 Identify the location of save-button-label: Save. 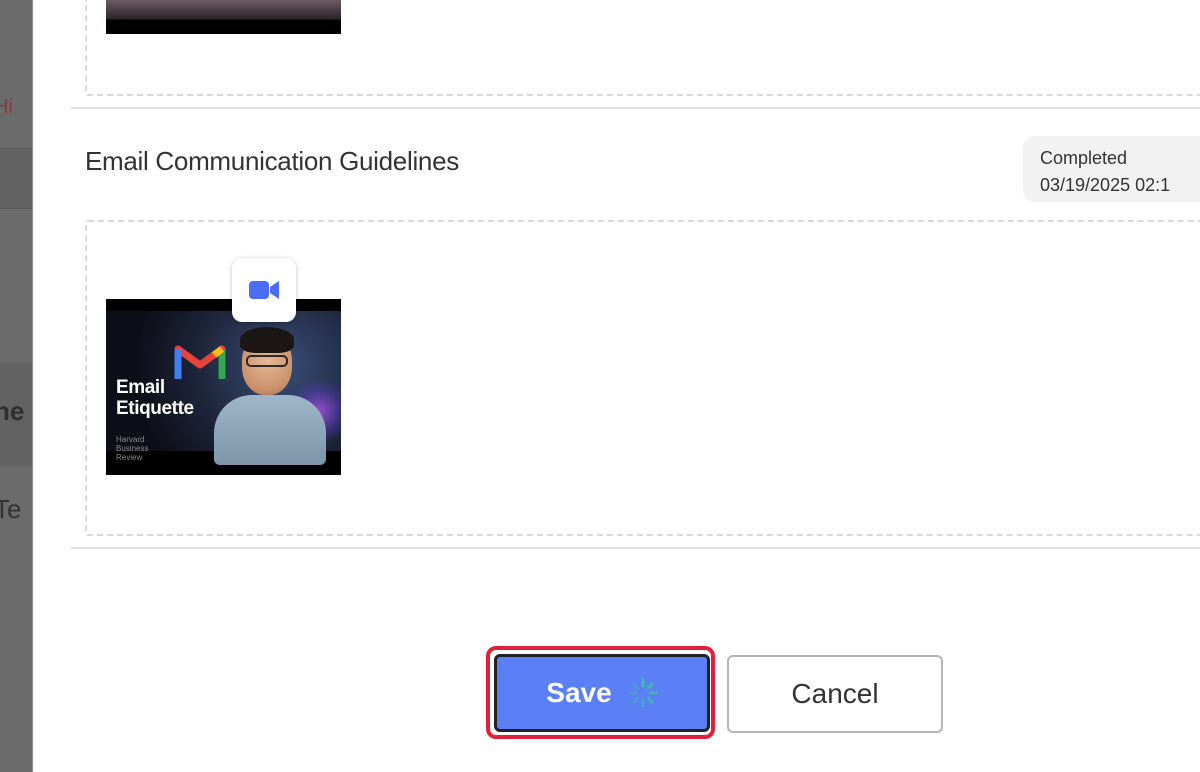
(579, 692).